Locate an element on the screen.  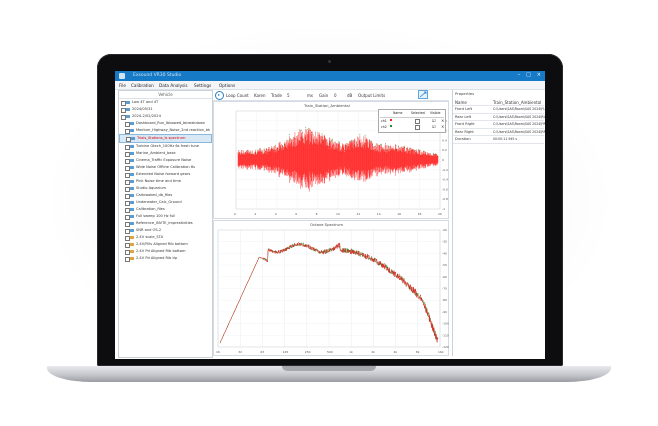
tree-item: 2.4V Pd Aligned Rib bottom is located at coordinates (165, 251).